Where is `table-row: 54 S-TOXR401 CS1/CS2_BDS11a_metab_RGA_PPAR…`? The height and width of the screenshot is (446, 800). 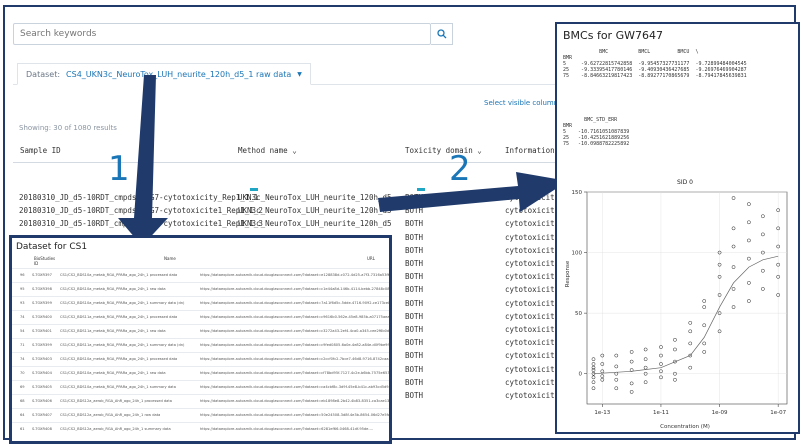
table-row: 54 S-TOXR401 CS1/CS2_BDS11a_metab_RGA_PPAR… is located at coordinates (200, 331).